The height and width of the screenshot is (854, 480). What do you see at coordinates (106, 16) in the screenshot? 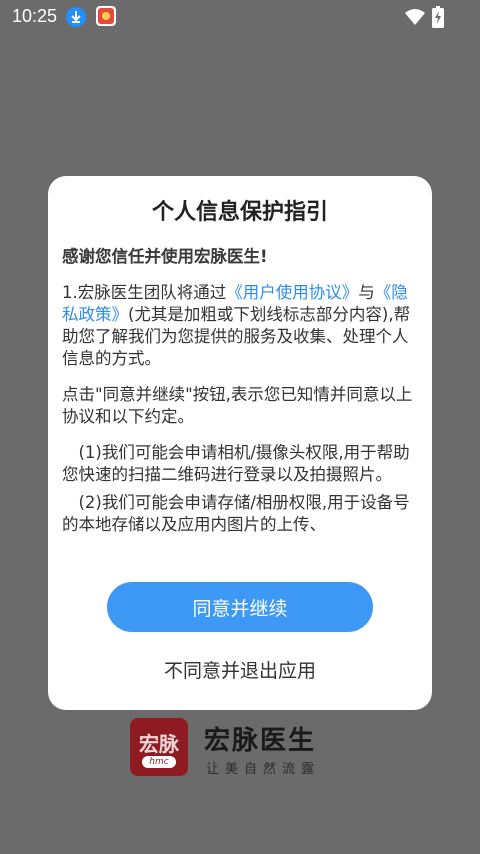
I see `app-notification-icon` at bounding box center [106, 16].